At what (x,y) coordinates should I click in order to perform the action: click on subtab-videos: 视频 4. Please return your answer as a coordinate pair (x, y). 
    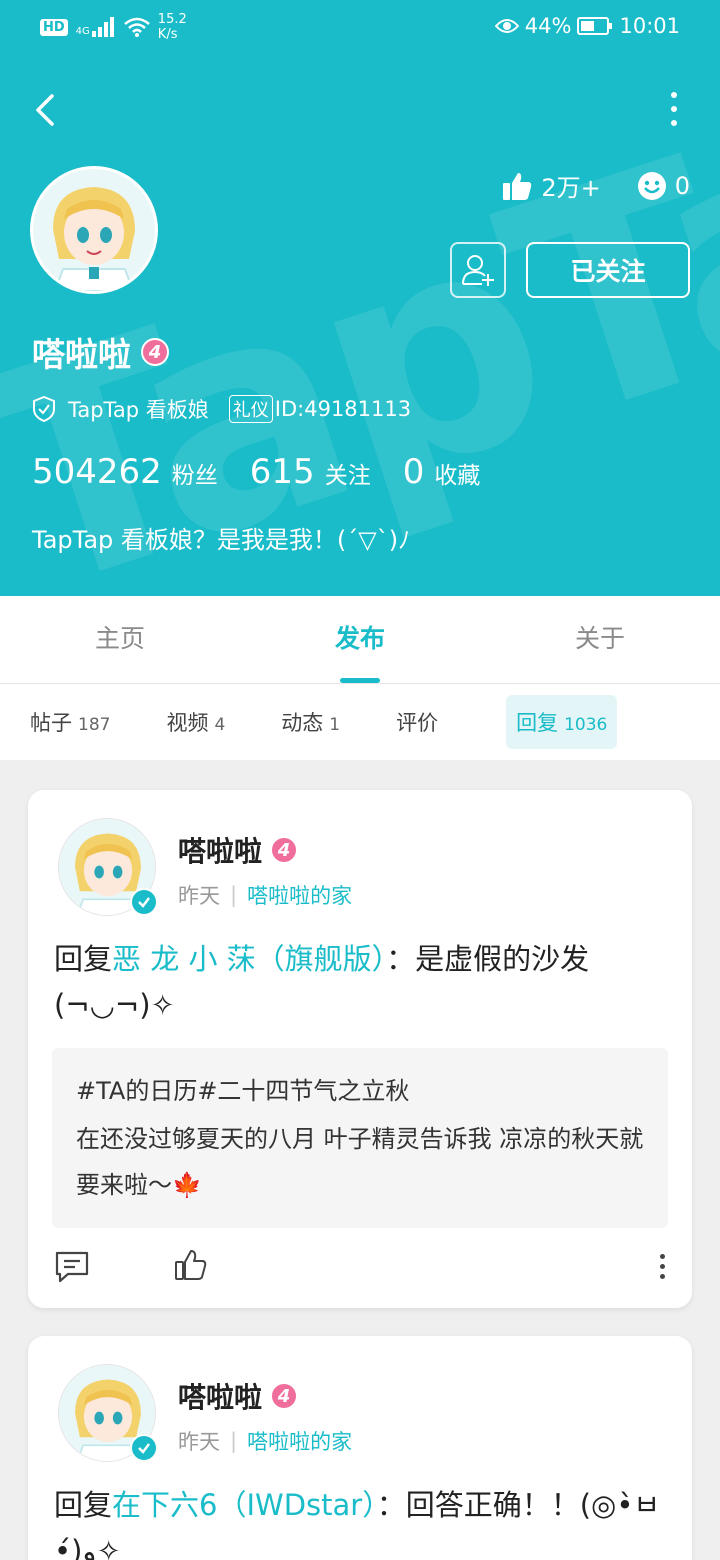
    Looking at the image, I should click on (195, 722).